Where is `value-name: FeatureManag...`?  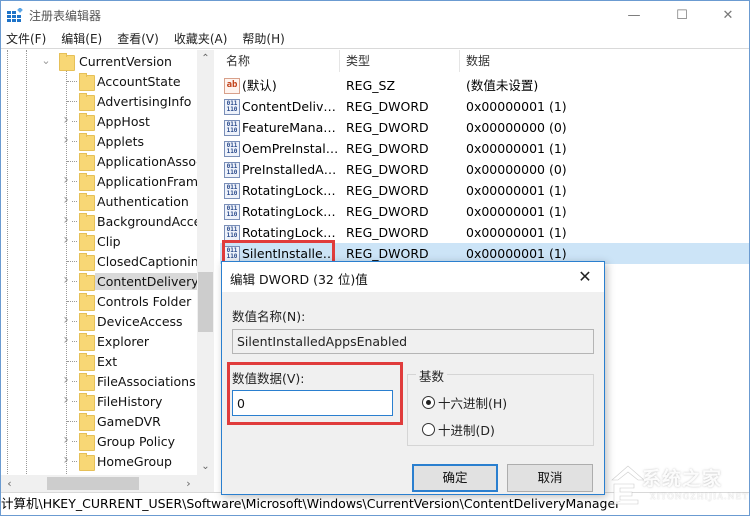
value-name: FeatureManag... is located at coordinates (291, 127).